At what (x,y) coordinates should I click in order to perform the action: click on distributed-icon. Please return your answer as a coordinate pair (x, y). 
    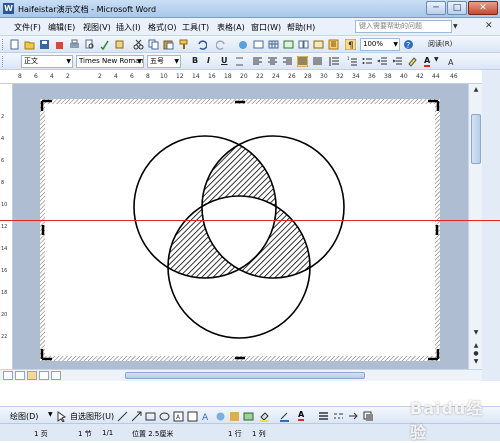
    Looking at the image, I should click on (317, 61).